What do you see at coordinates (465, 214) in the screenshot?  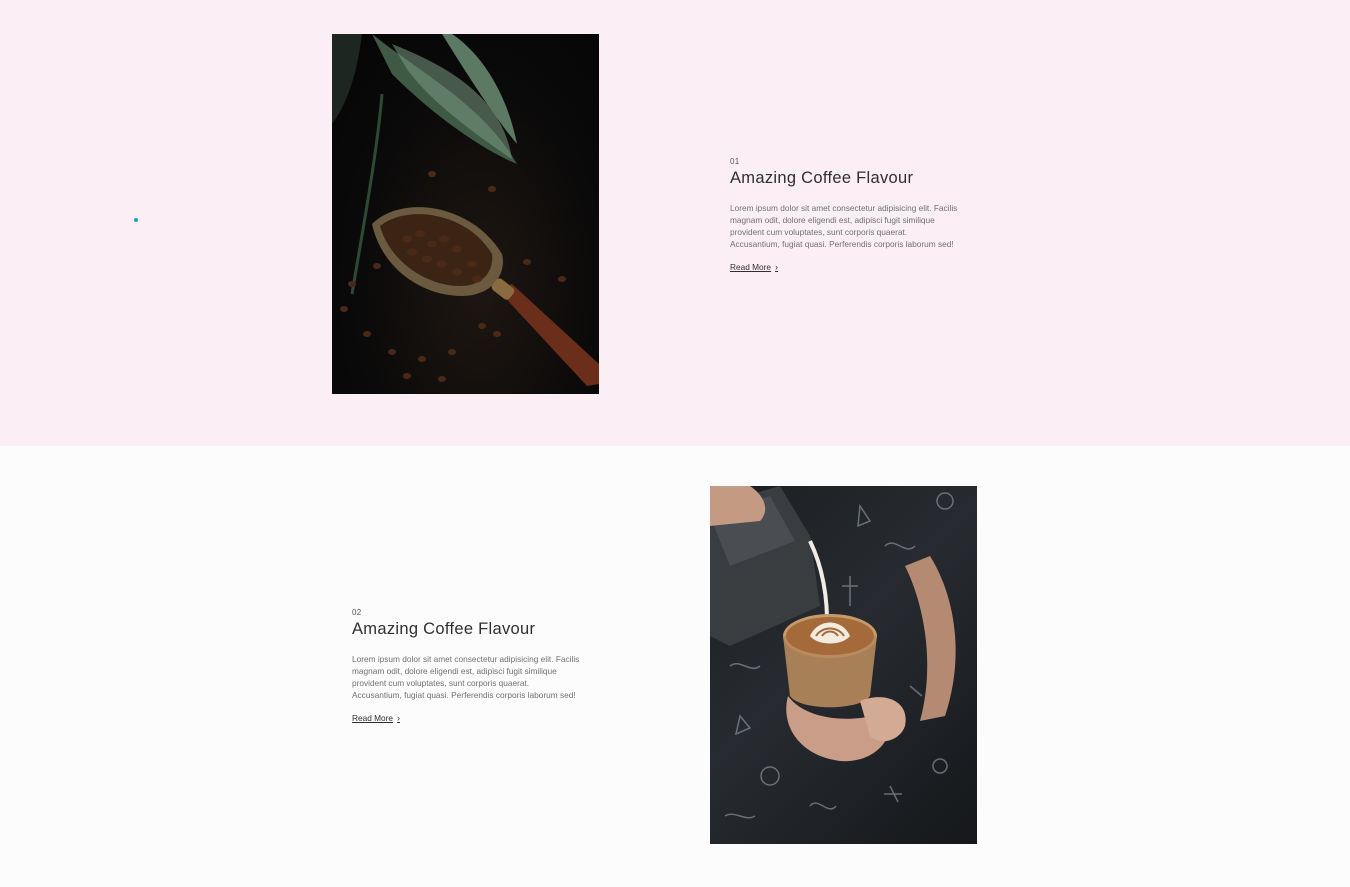 I see `coffee-beans-scoop-image` at bounding box center [465, 214].